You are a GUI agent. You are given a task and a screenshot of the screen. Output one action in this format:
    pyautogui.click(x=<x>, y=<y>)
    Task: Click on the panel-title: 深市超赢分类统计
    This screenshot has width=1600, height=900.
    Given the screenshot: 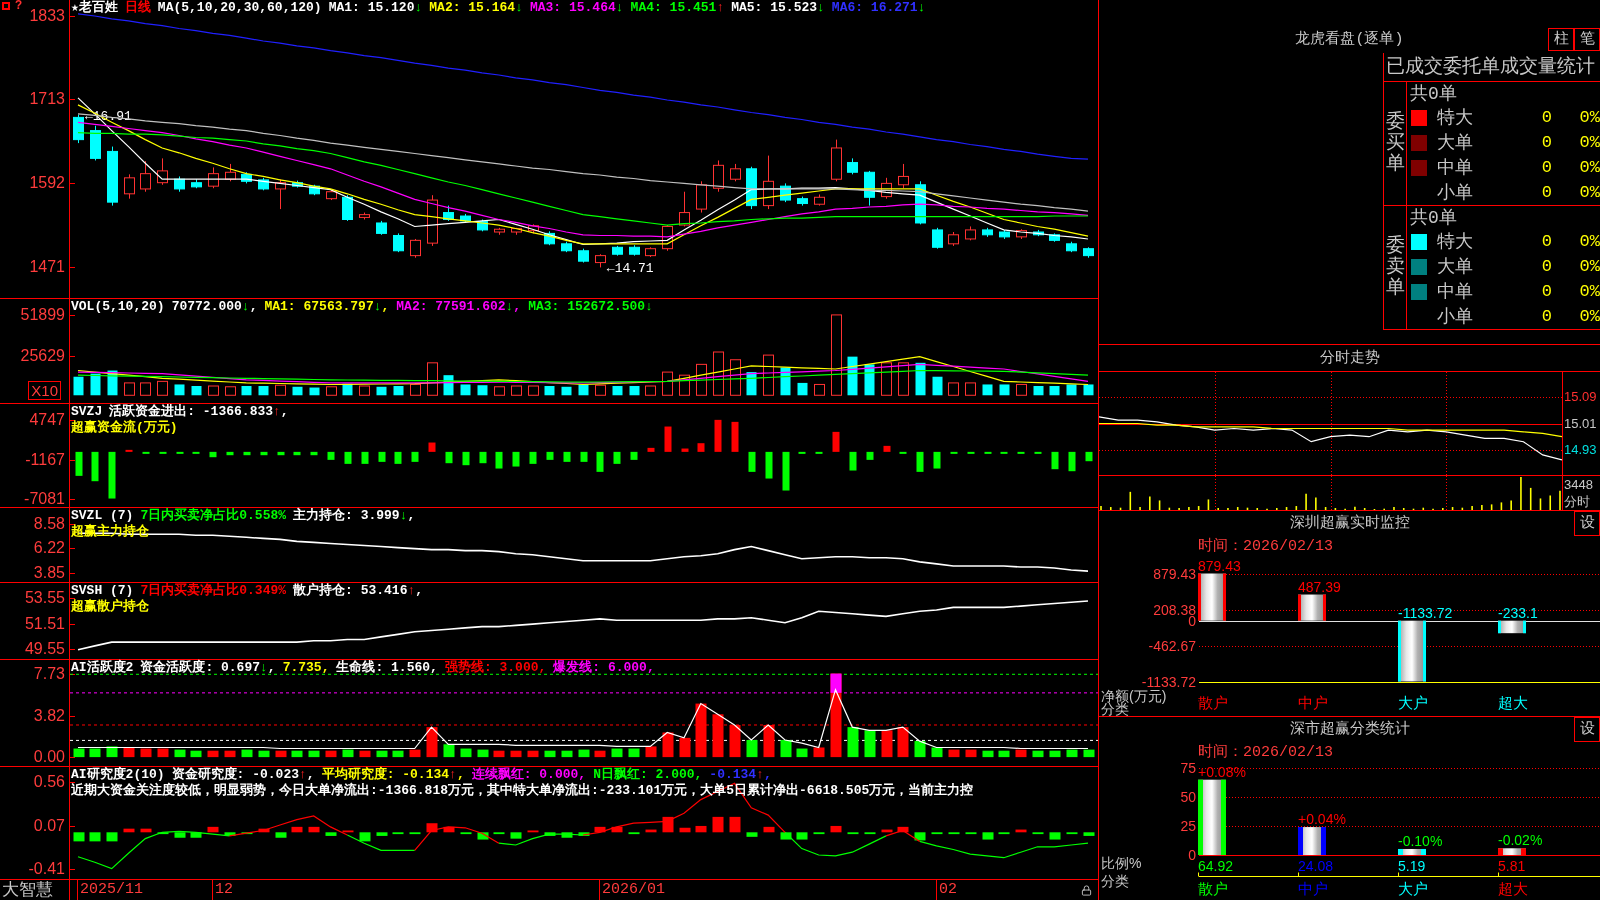 What is the action you would take?
    pyautogui.click(x=1349, y=729)
    